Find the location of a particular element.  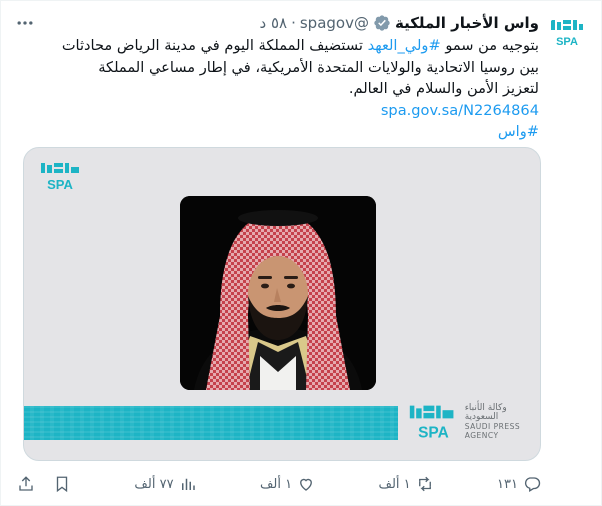

repost-button: ١ ألف is located at coordinates (406, 484).